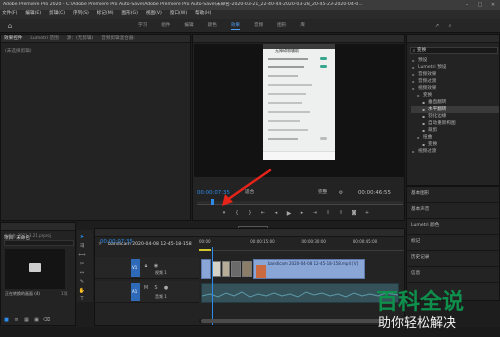 Image resolution: width=500 pixels, height=337 pixels. Describe the element at coordinates (178, 14) in the screenshot. I see `menu-item: 窗口(W)` at that location.